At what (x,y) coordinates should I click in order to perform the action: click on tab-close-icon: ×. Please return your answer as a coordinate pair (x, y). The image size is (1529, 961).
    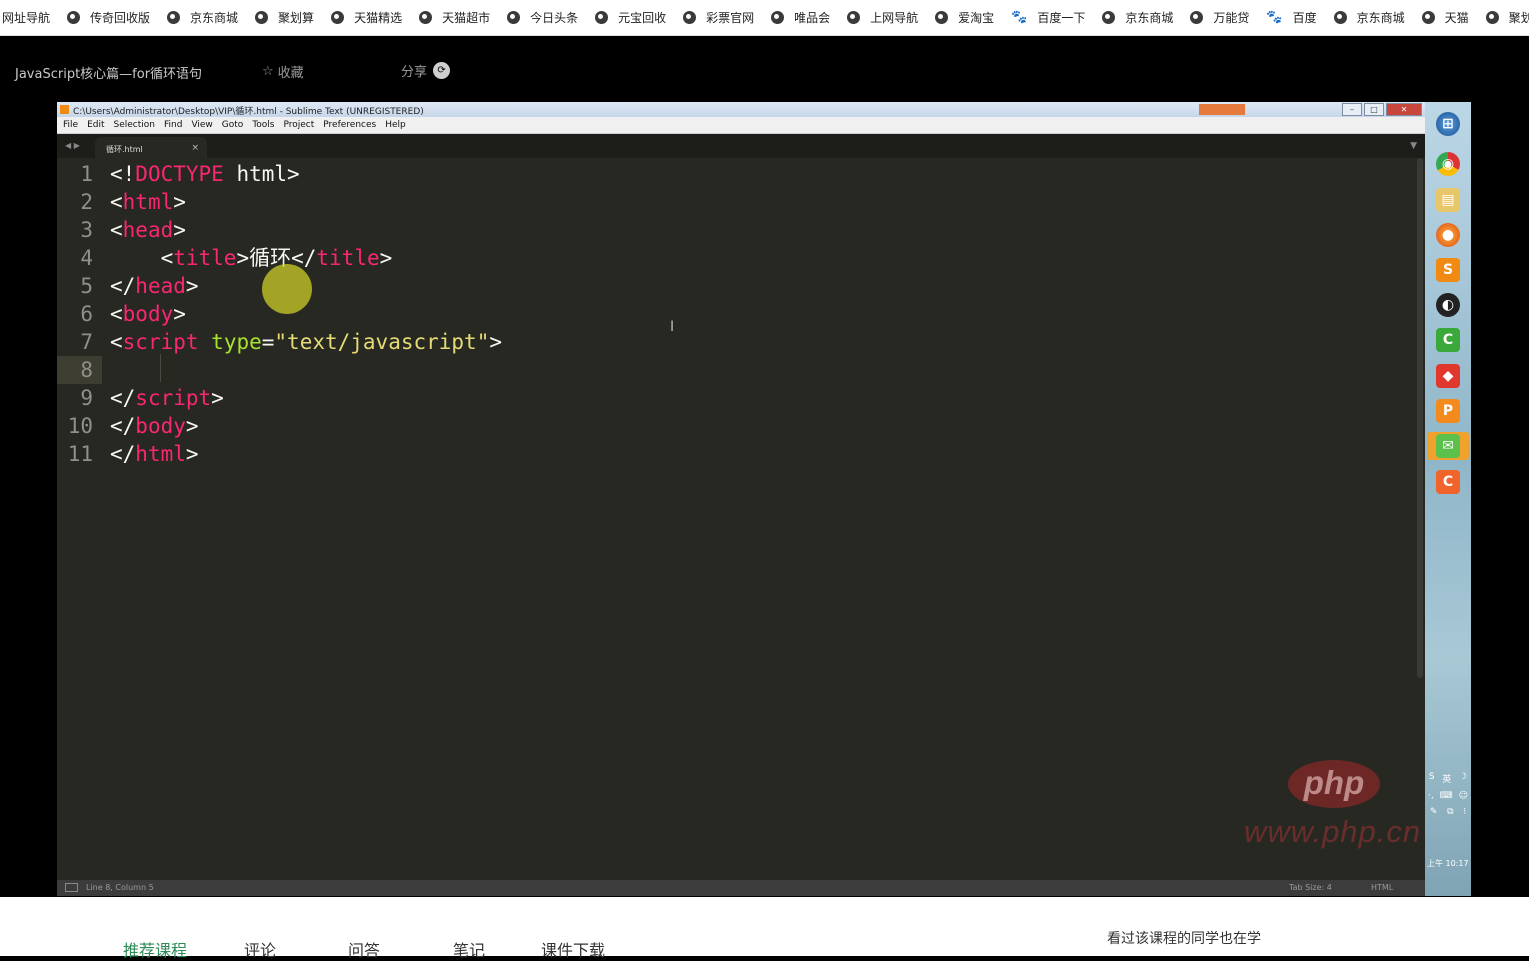
    Looking at the image, I should click on (195, 148).